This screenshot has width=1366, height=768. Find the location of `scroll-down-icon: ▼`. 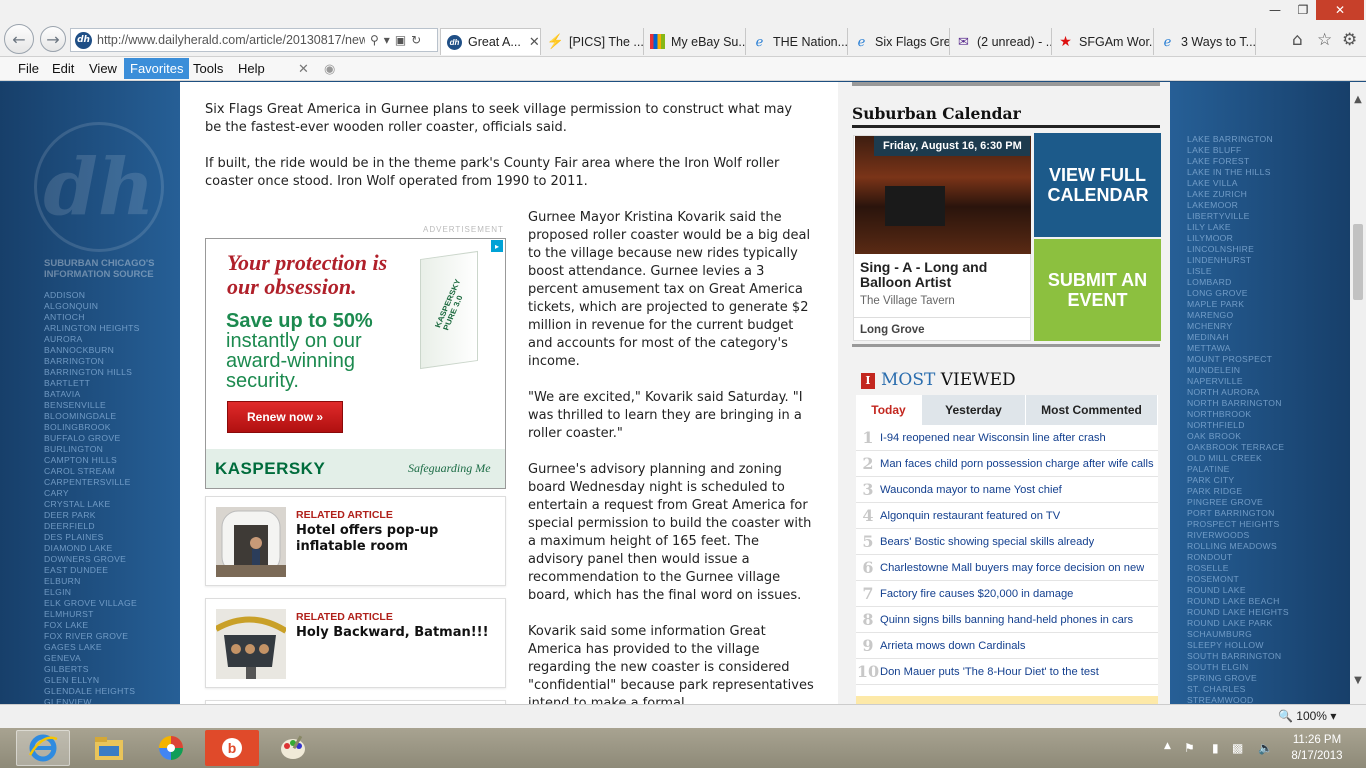

scroll-down-icon: ▼ is located at coordinates (1358, 680).